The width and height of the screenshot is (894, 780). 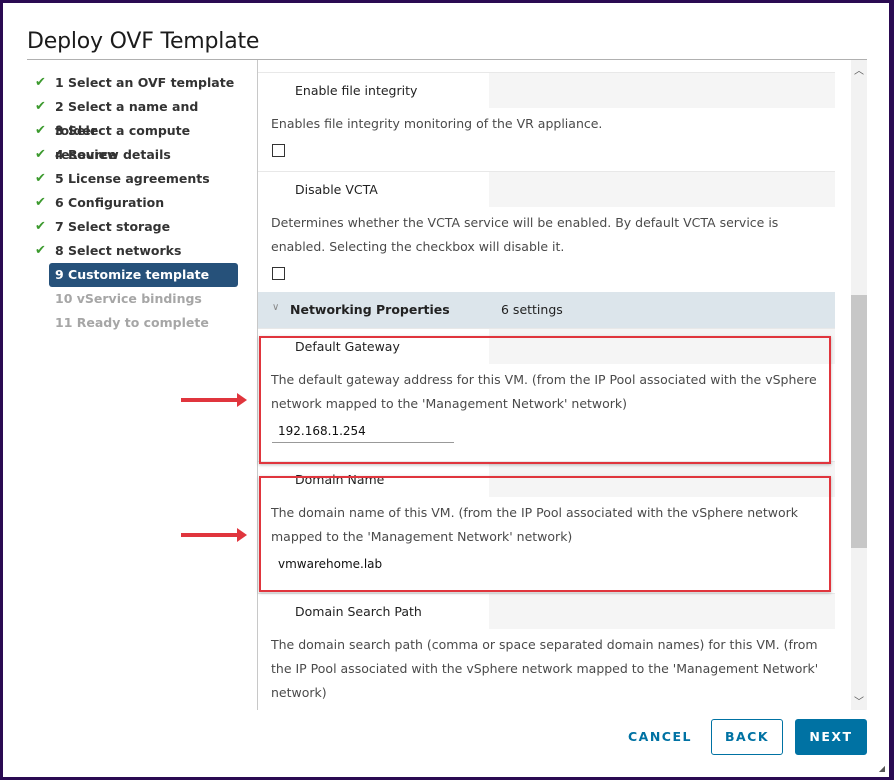 I want to click on networking-section-header: ∨ Networking Properties 6 settings, so click(x=546, y=310).